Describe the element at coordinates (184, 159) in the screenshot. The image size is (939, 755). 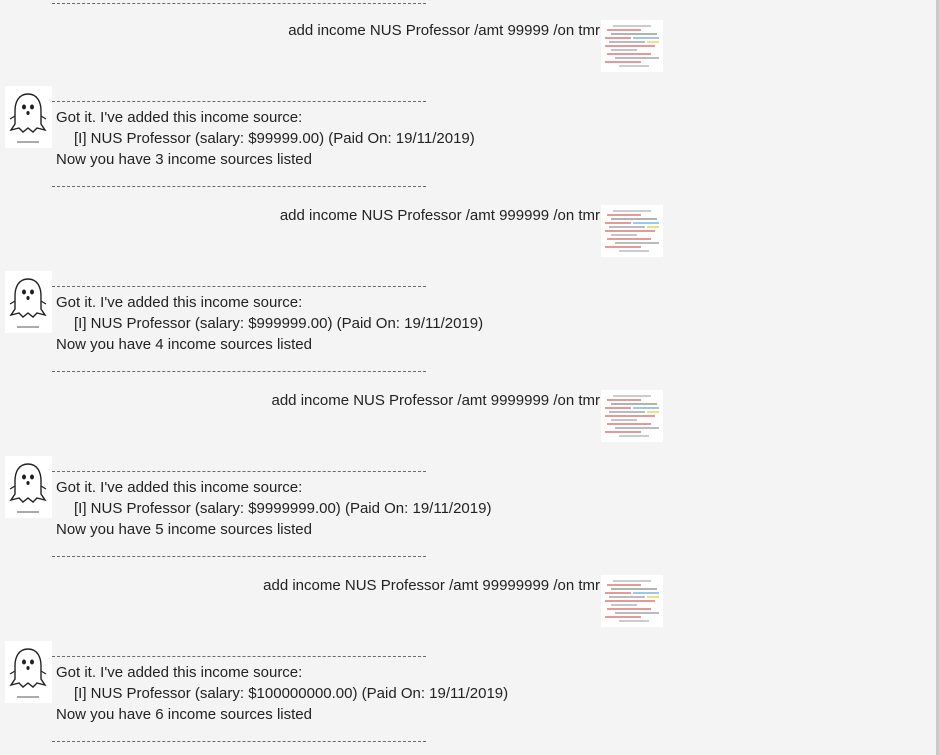
I see `bot-reply-line: Now you have 3 income sources listed` at that location.